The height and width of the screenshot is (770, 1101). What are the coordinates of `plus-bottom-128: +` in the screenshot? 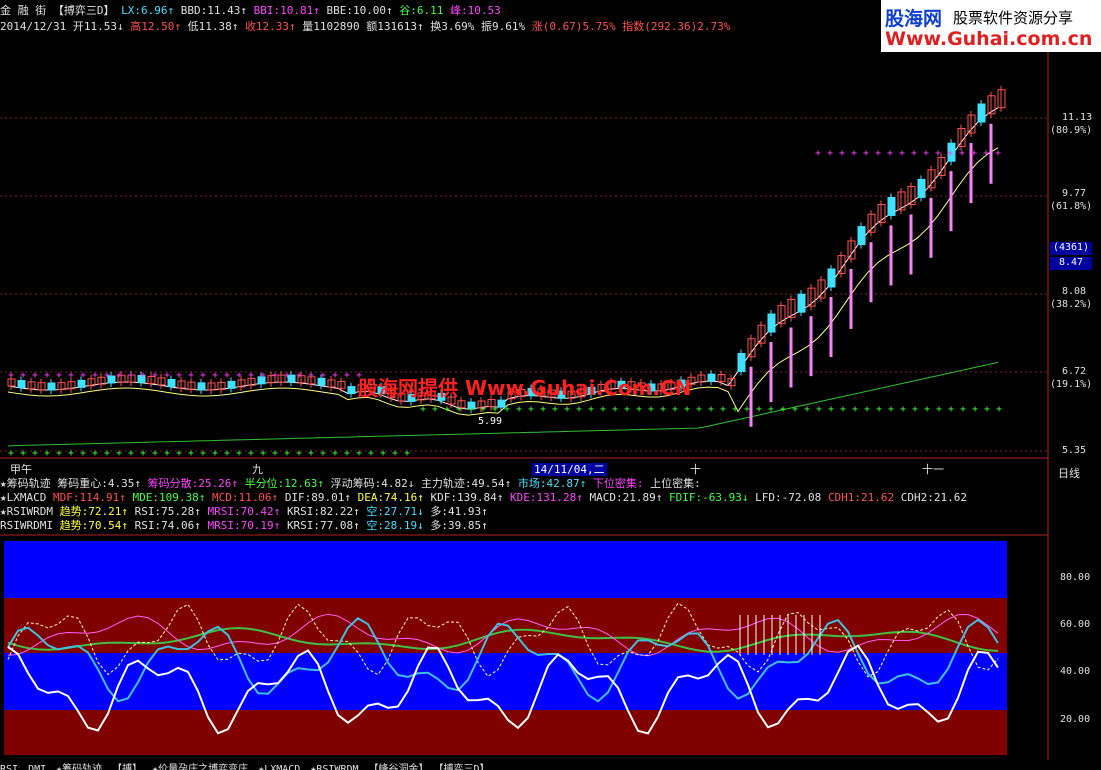 It's located at (131, 453).